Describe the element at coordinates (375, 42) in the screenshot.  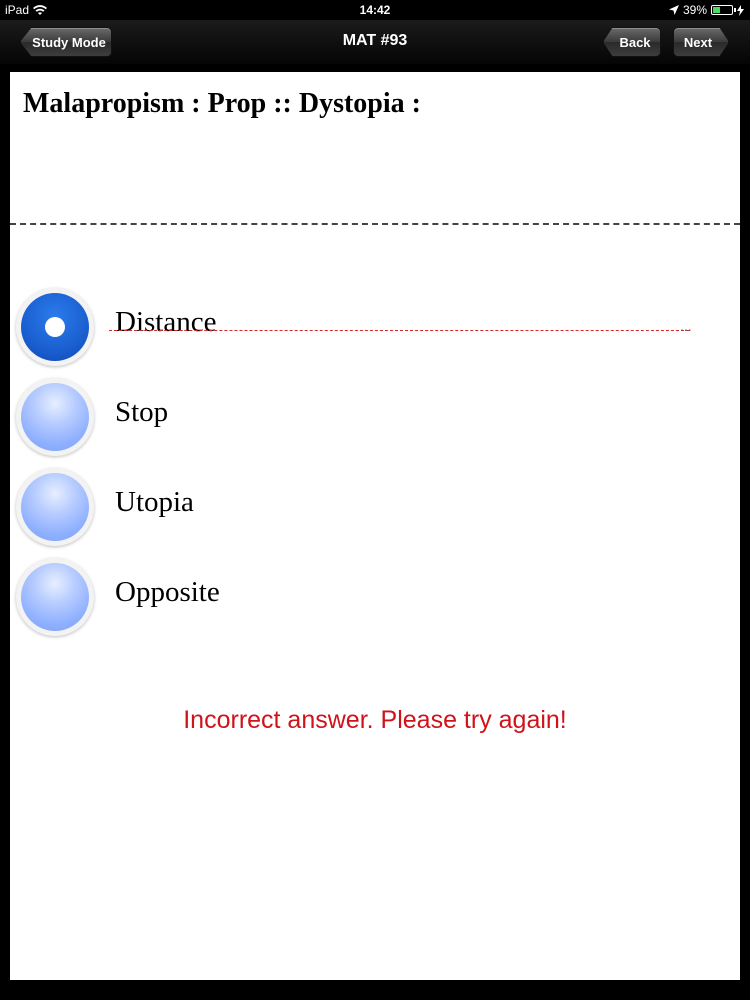
I see `navigation-bar: Study Mode MAT #93 Back Next` at that location.